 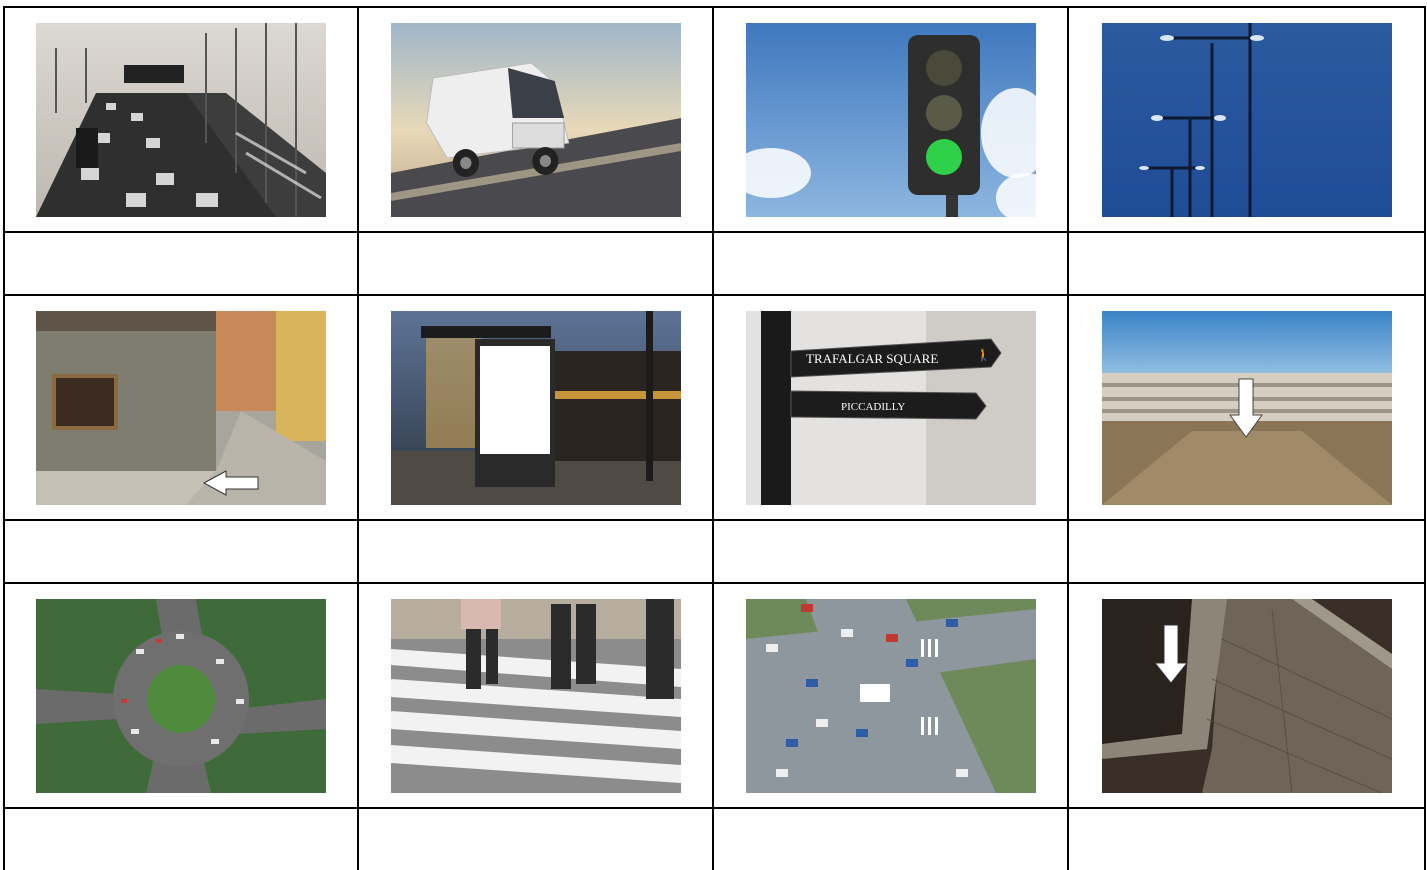 I want to click on signpost-top-text: TRAFALGAR SQUARE, so click(x=872, y=358).